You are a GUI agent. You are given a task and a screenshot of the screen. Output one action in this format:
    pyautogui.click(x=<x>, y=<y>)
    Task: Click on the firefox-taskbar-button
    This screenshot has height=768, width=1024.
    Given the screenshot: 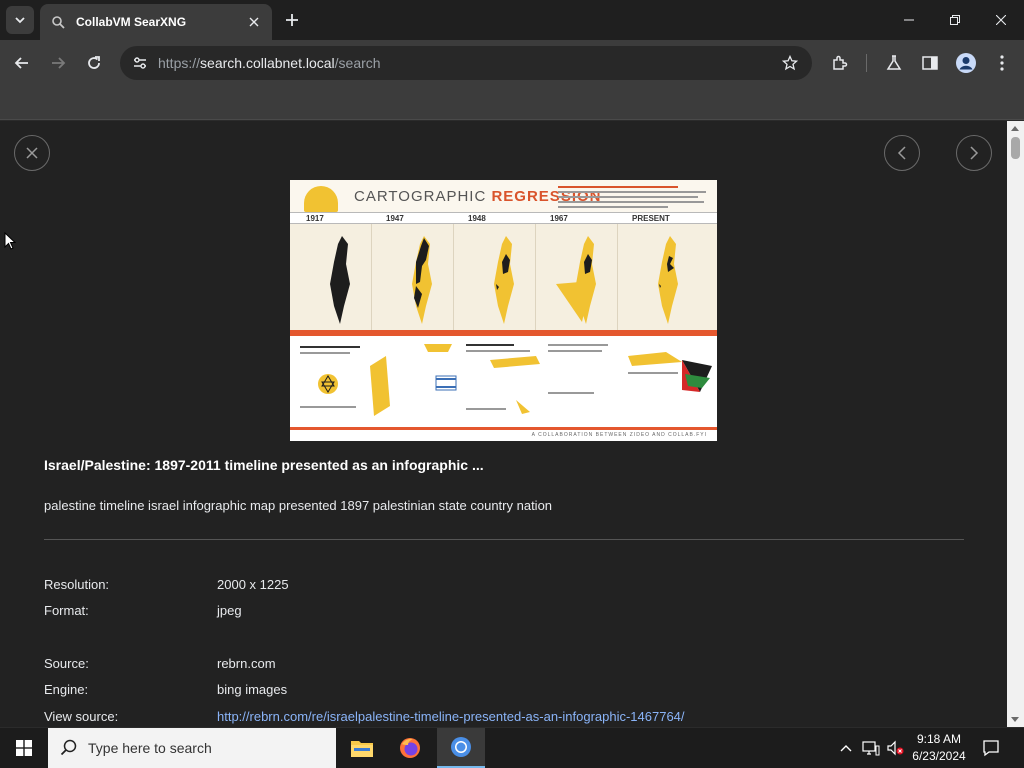 What is the action you would take?
    pyautogui.click(x=410, y=748)
    